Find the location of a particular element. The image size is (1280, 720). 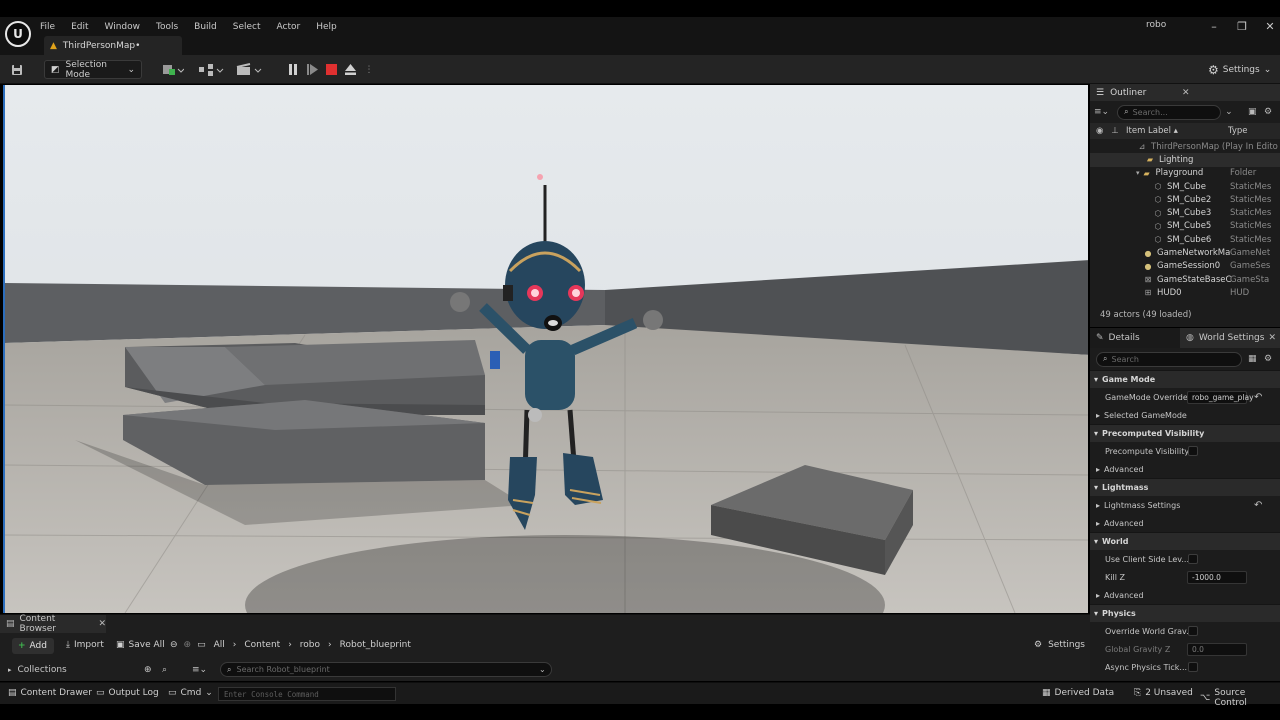

tree-row-actor: ⬡ SM_Cube2 StaticMes is located at coordinates (1185, 199).